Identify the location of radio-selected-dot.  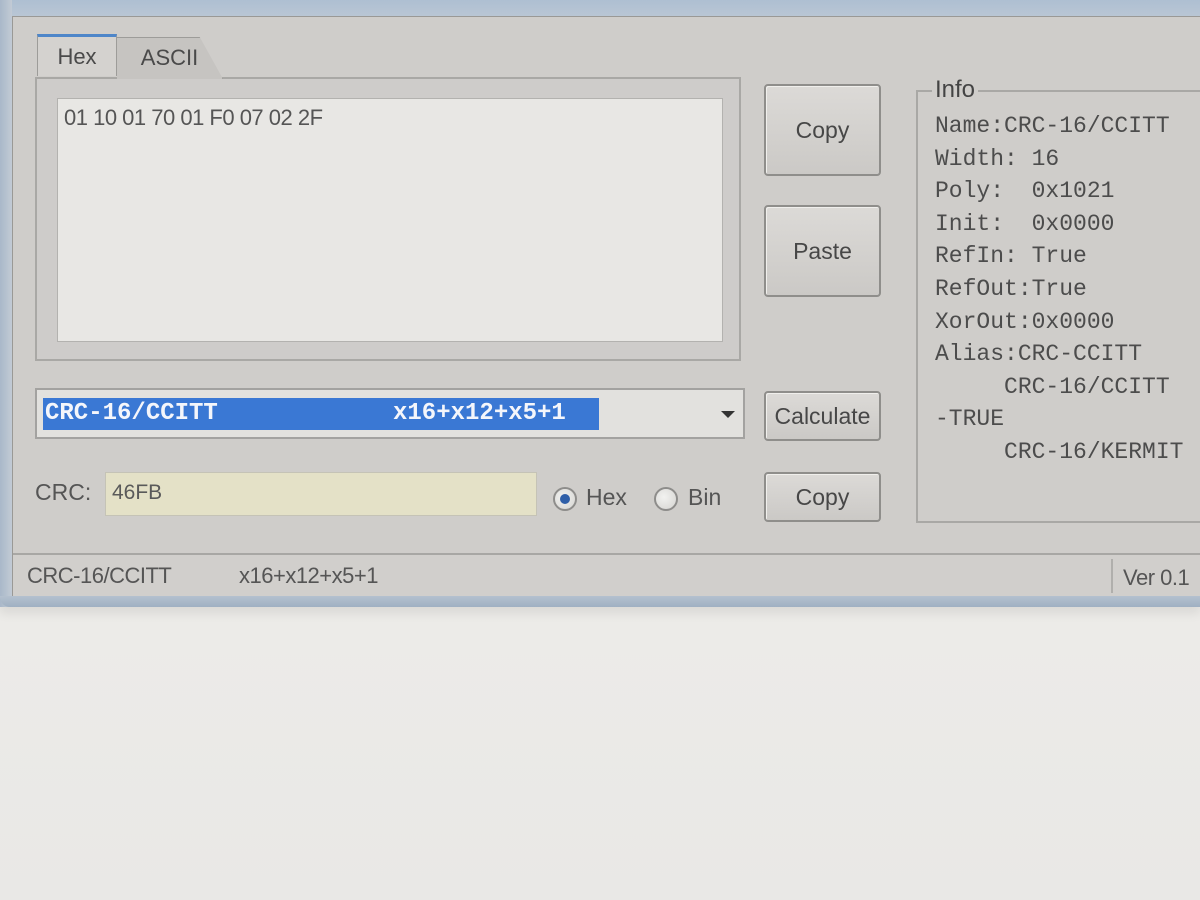
(565, 499).